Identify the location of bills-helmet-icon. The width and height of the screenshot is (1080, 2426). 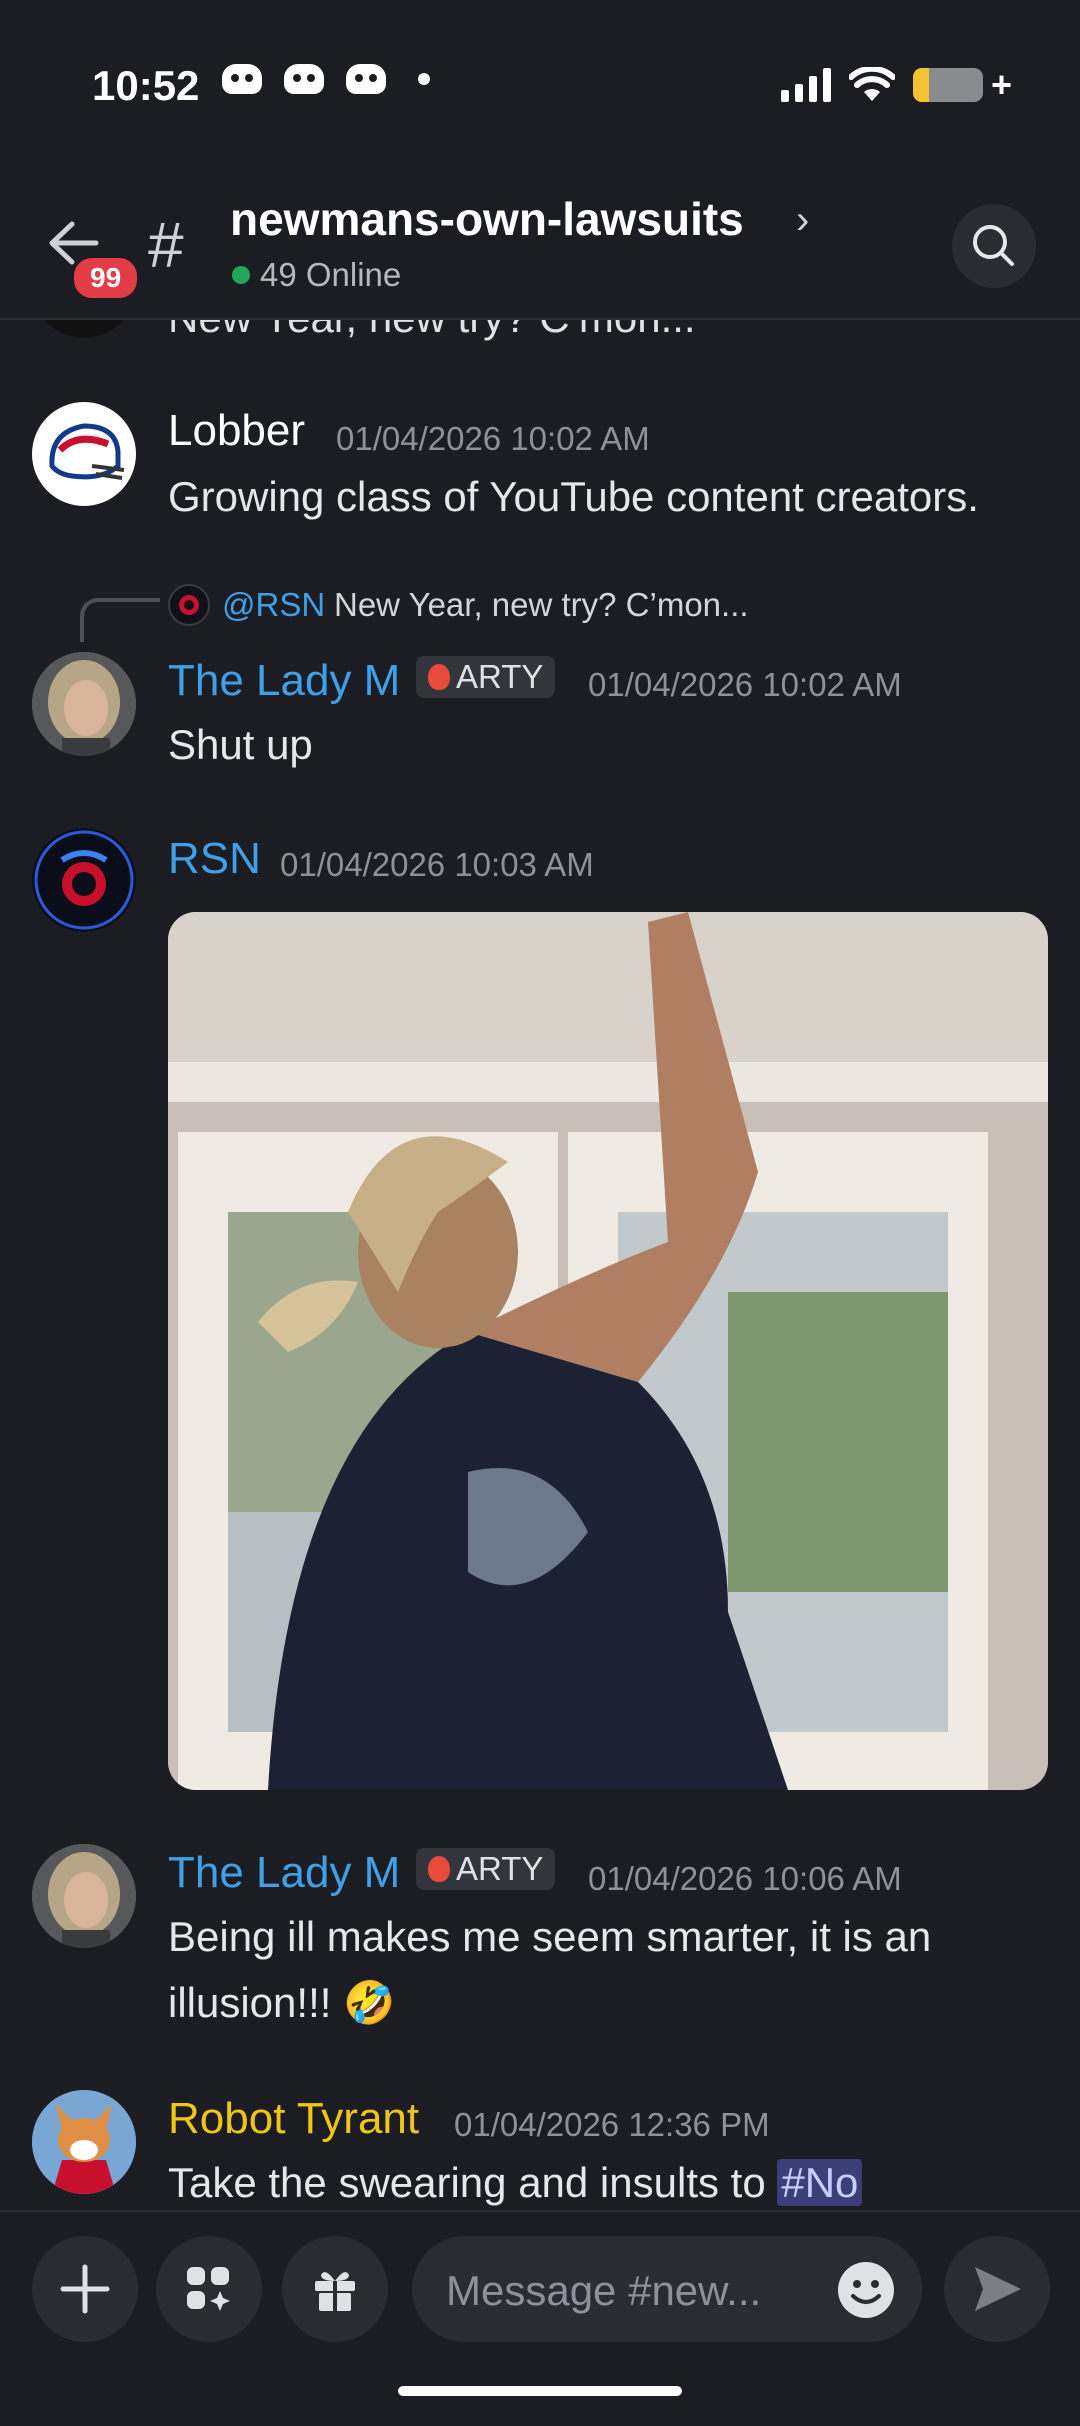
(84, 454).